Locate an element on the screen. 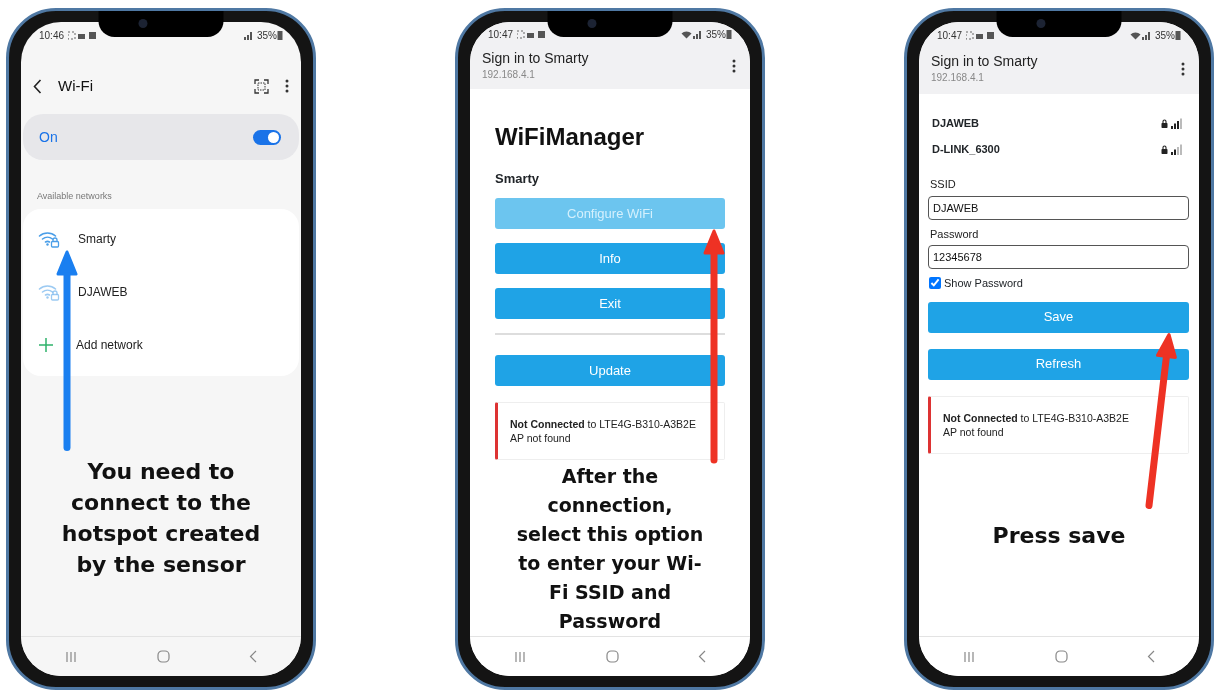 This screenshot has height=693, width=1215. back-icon is located at coordinates (37, 86).